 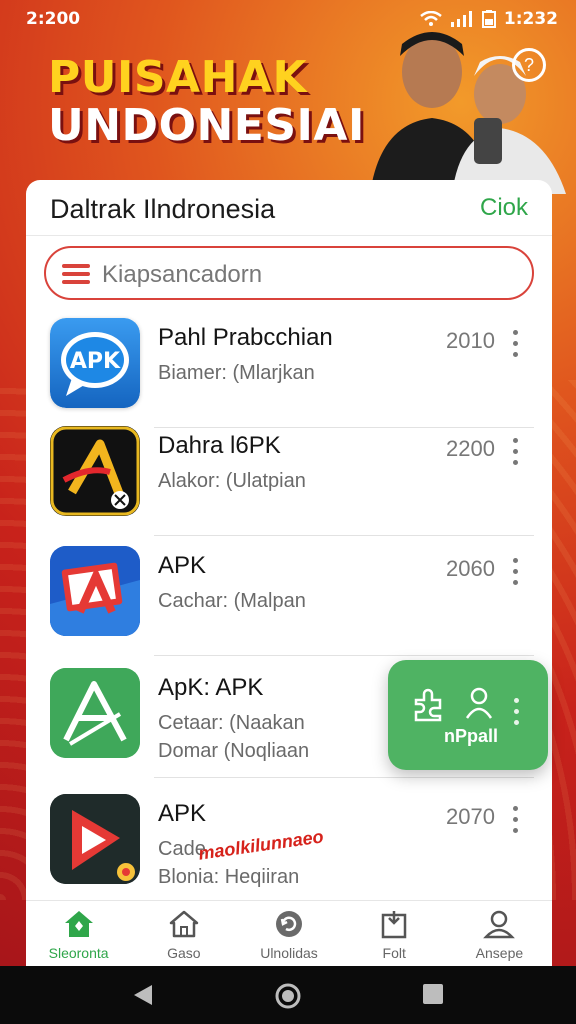 What do you see at coordinates (470, 448) in the screenshot?
I see `app-year: 2200` at bounding box center [470, 448].